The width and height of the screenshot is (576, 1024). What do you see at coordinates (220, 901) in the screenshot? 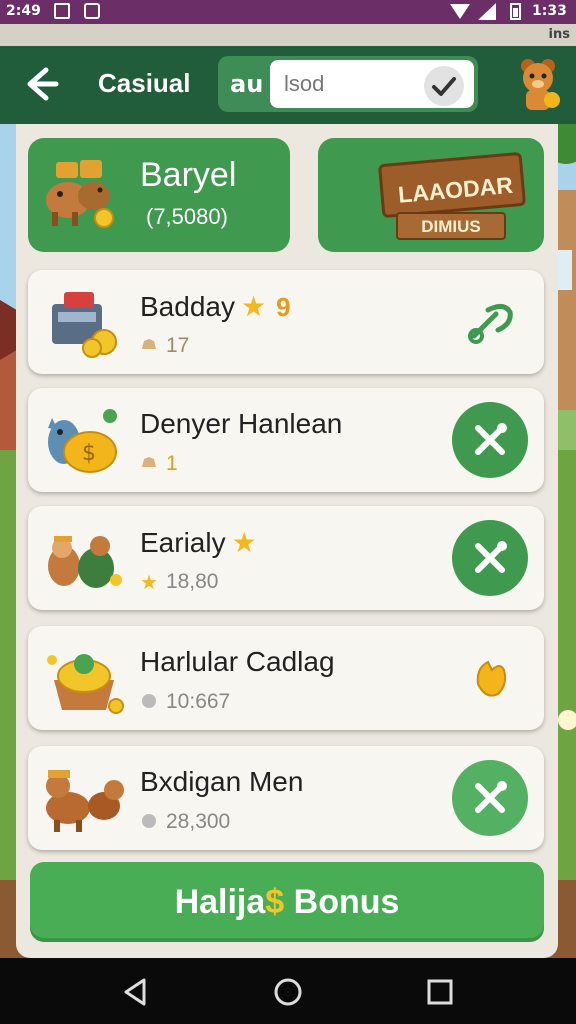
I see `bonus-label-part: Halija` at bounding box center [220, 901].